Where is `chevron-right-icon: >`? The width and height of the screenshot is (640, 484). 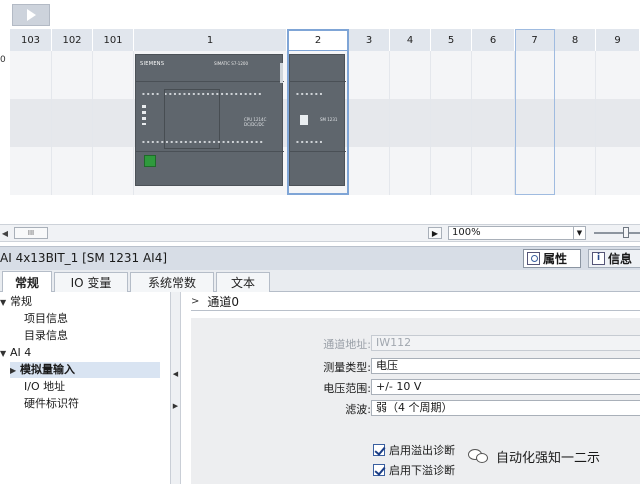
chevron-right-icon: > is located at coordinates (195, 301).